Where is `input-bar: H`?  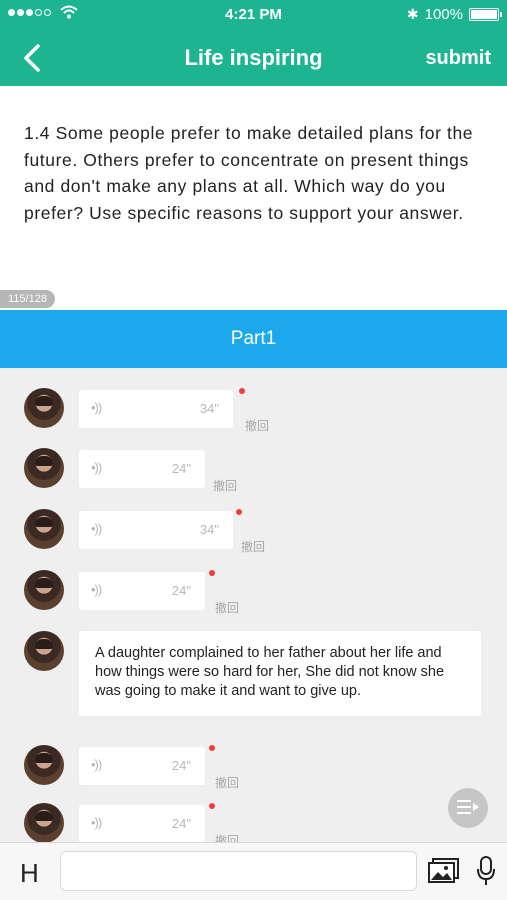 input-bar: H is located at coordinates (253, 871).